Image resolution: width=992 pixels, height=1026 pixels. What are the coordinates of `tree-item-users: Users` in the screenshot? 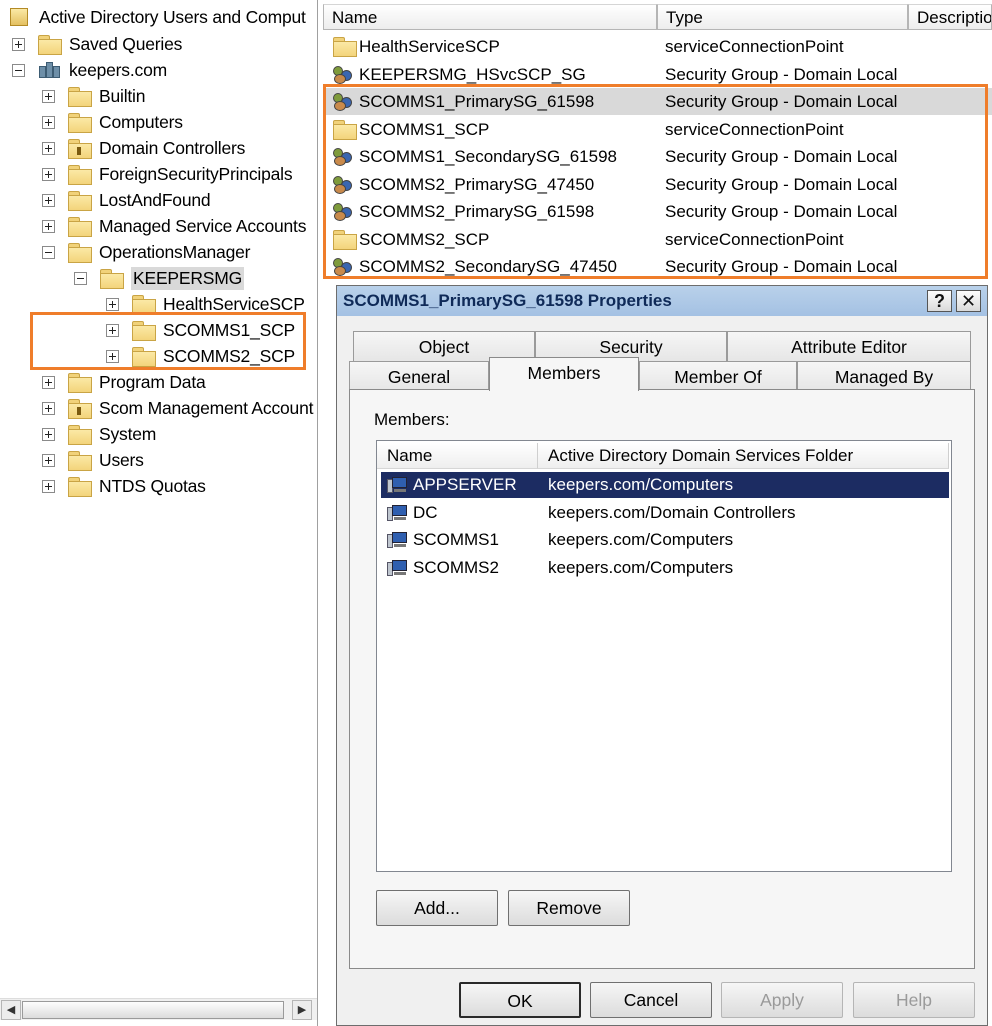 It's located at (93, 460).